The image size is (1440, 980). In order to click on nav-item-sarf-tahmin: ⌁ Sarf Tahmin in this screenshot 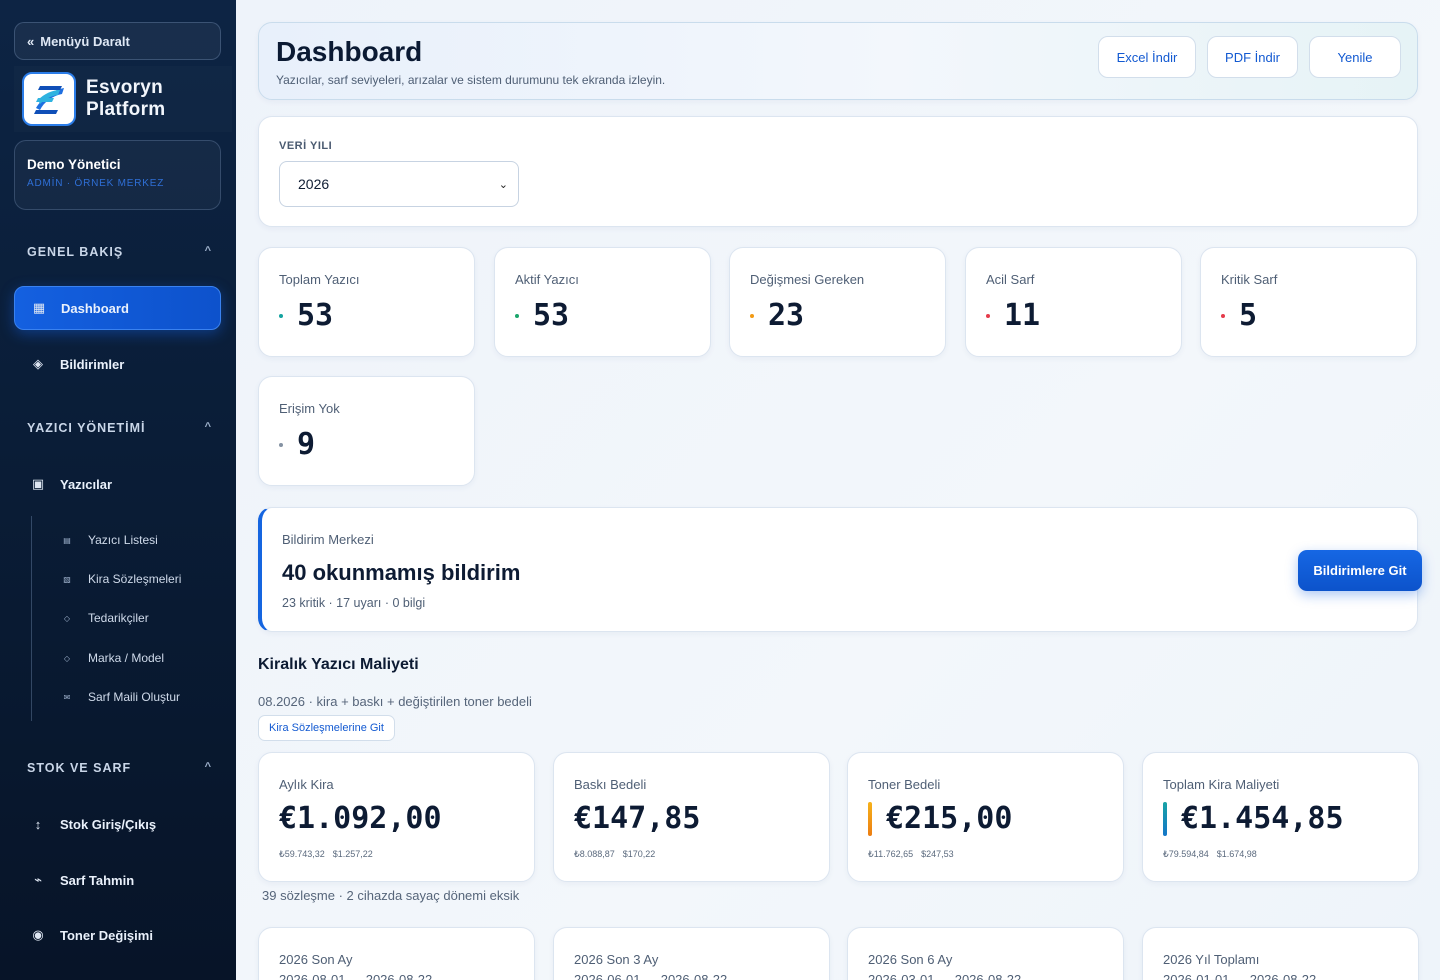, I will do `click(117, 880)`.